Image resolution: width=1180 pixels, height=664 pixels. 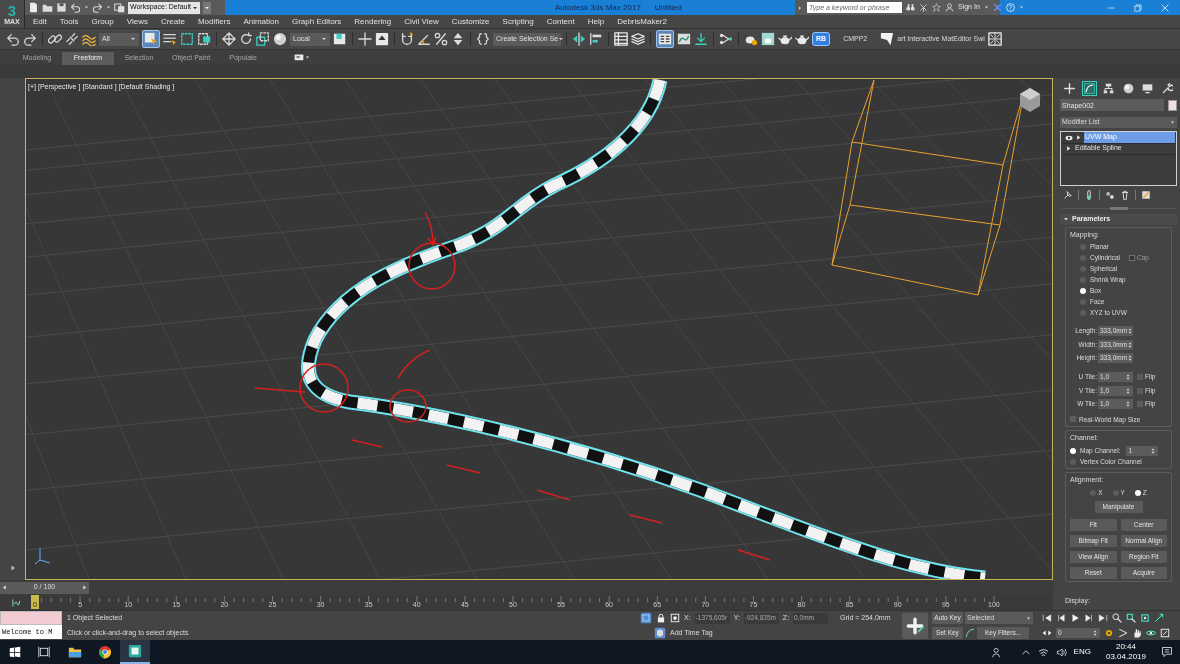 I want to click on go-to-start-icon, so click(x=1047, y=618).